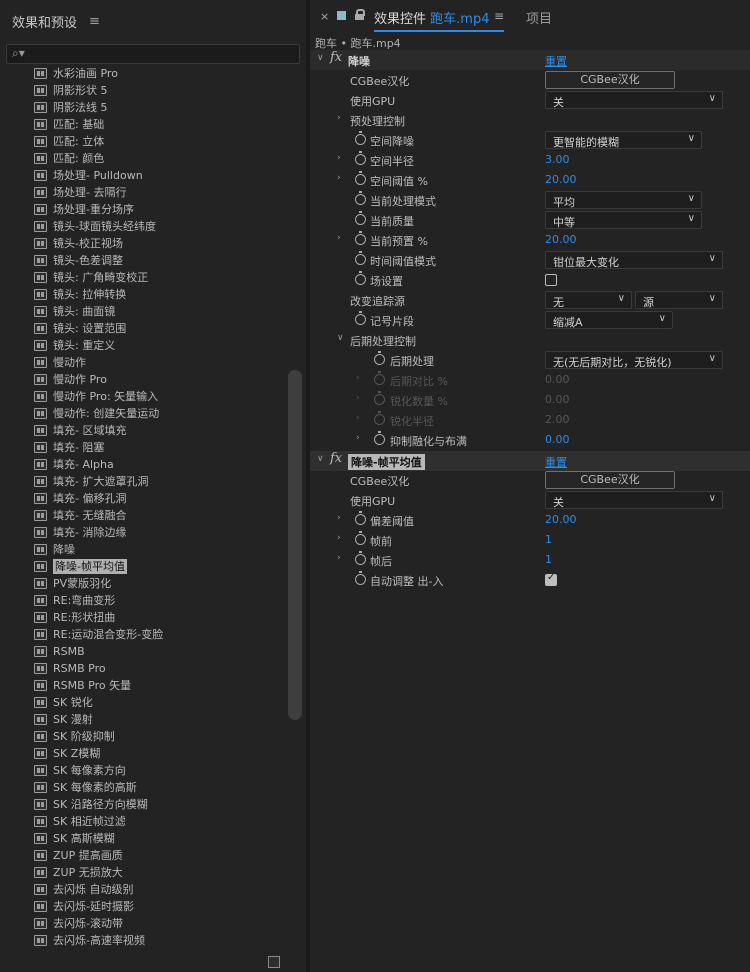  I want to click on list-item: 填充- 阻塞, so click(143, 447).